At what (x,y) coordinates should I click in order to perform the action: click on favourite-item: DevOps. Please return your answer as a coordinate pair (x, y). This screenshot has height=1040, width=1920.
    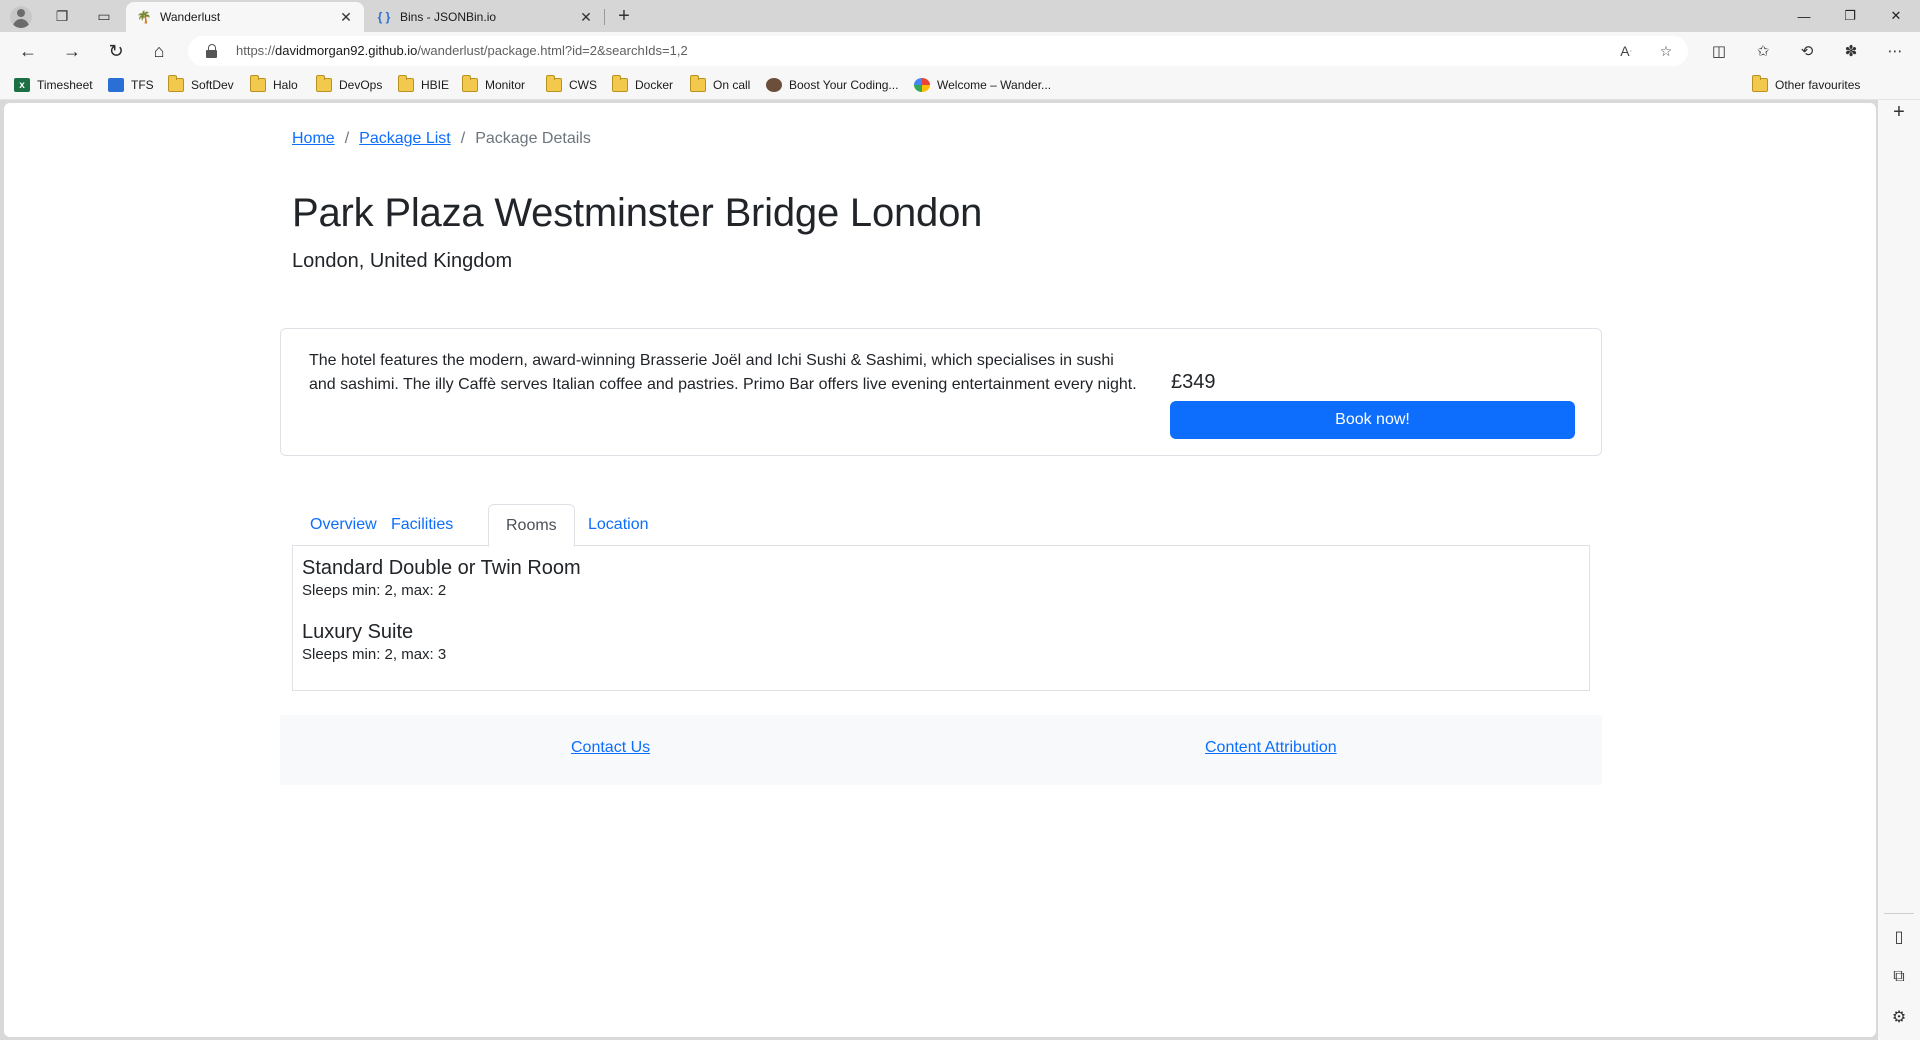
    Looking at the image, I should click on (349, 84).